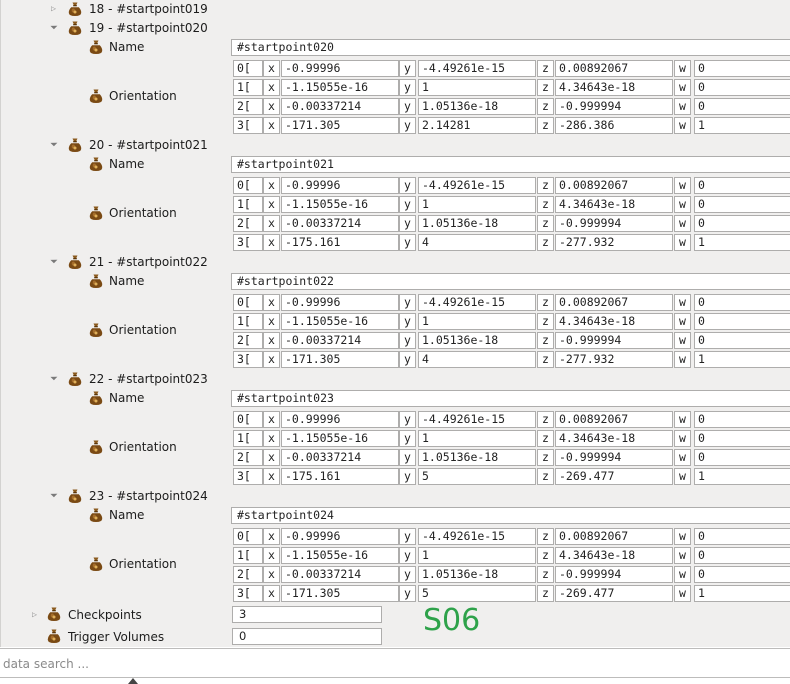 This screenshot has width=790, height=684. What do you see at coordinates (477, 125) in the screenshot?
I see `y-value-field: 2.14281` at bounding box center [477, 125].